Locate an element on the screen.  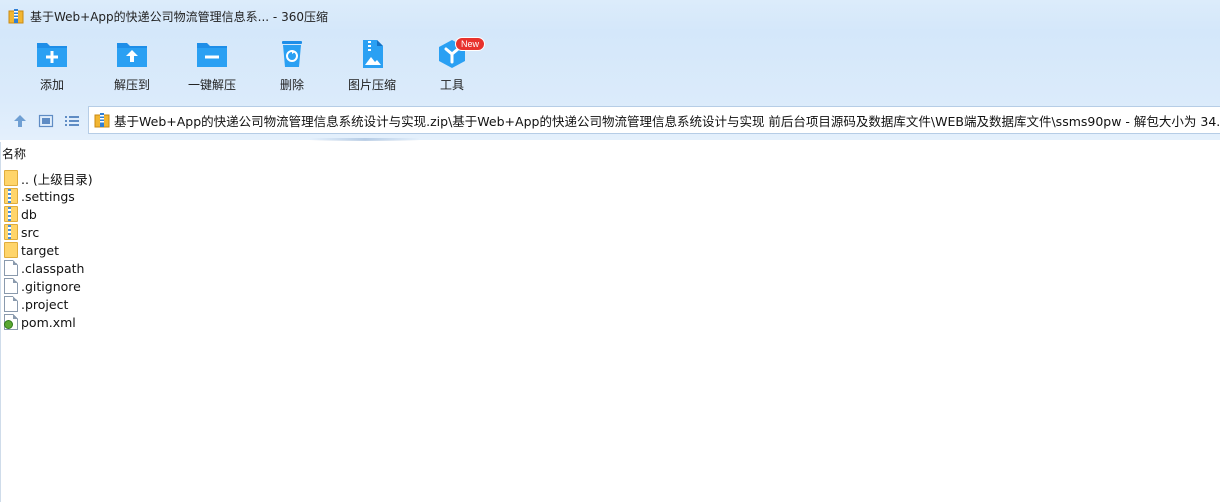
add-label: 添加 is located at coordinates (51, 85).